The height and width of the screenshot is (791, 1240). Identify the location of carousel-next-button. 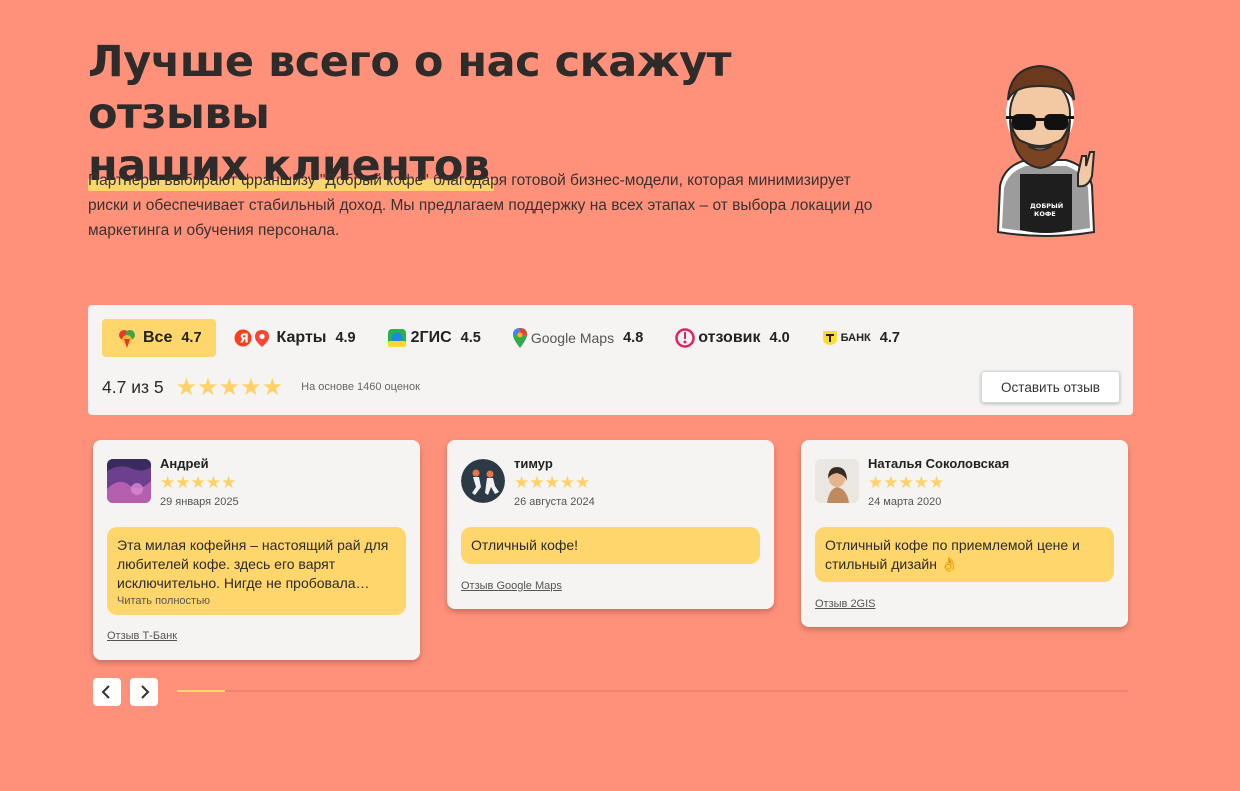
(144, 692).